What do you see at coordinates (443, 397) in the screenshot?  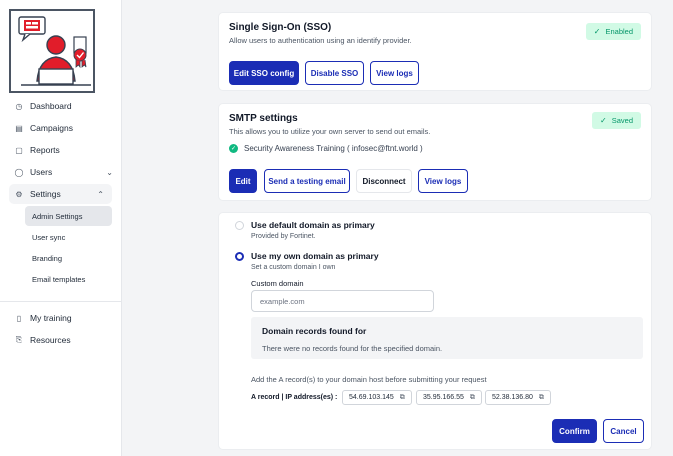 I see `ip-address: 35.95.166.55` at bounding box center [443, 397].